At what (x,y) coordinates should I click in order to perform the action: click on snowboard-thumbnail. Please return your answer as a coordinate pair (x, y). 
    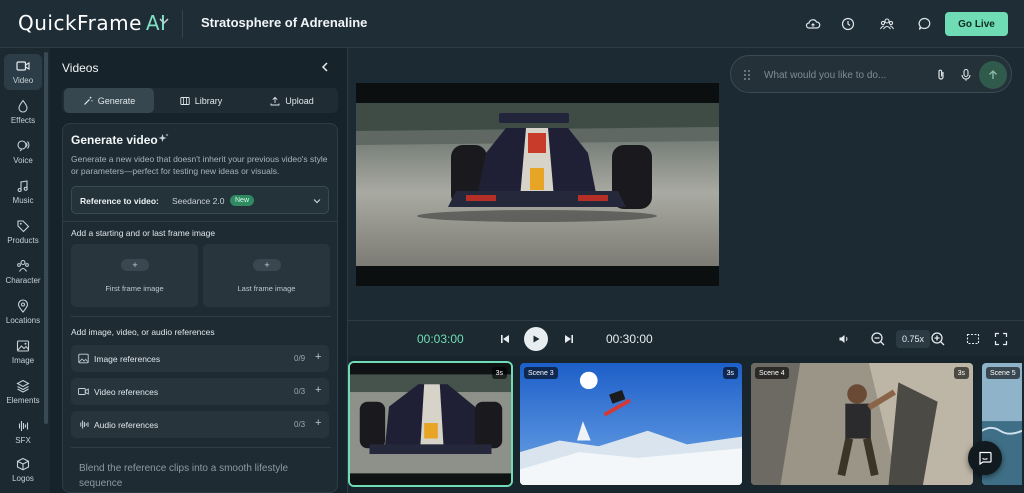
    Looking at the image, I should click on (631, 424).